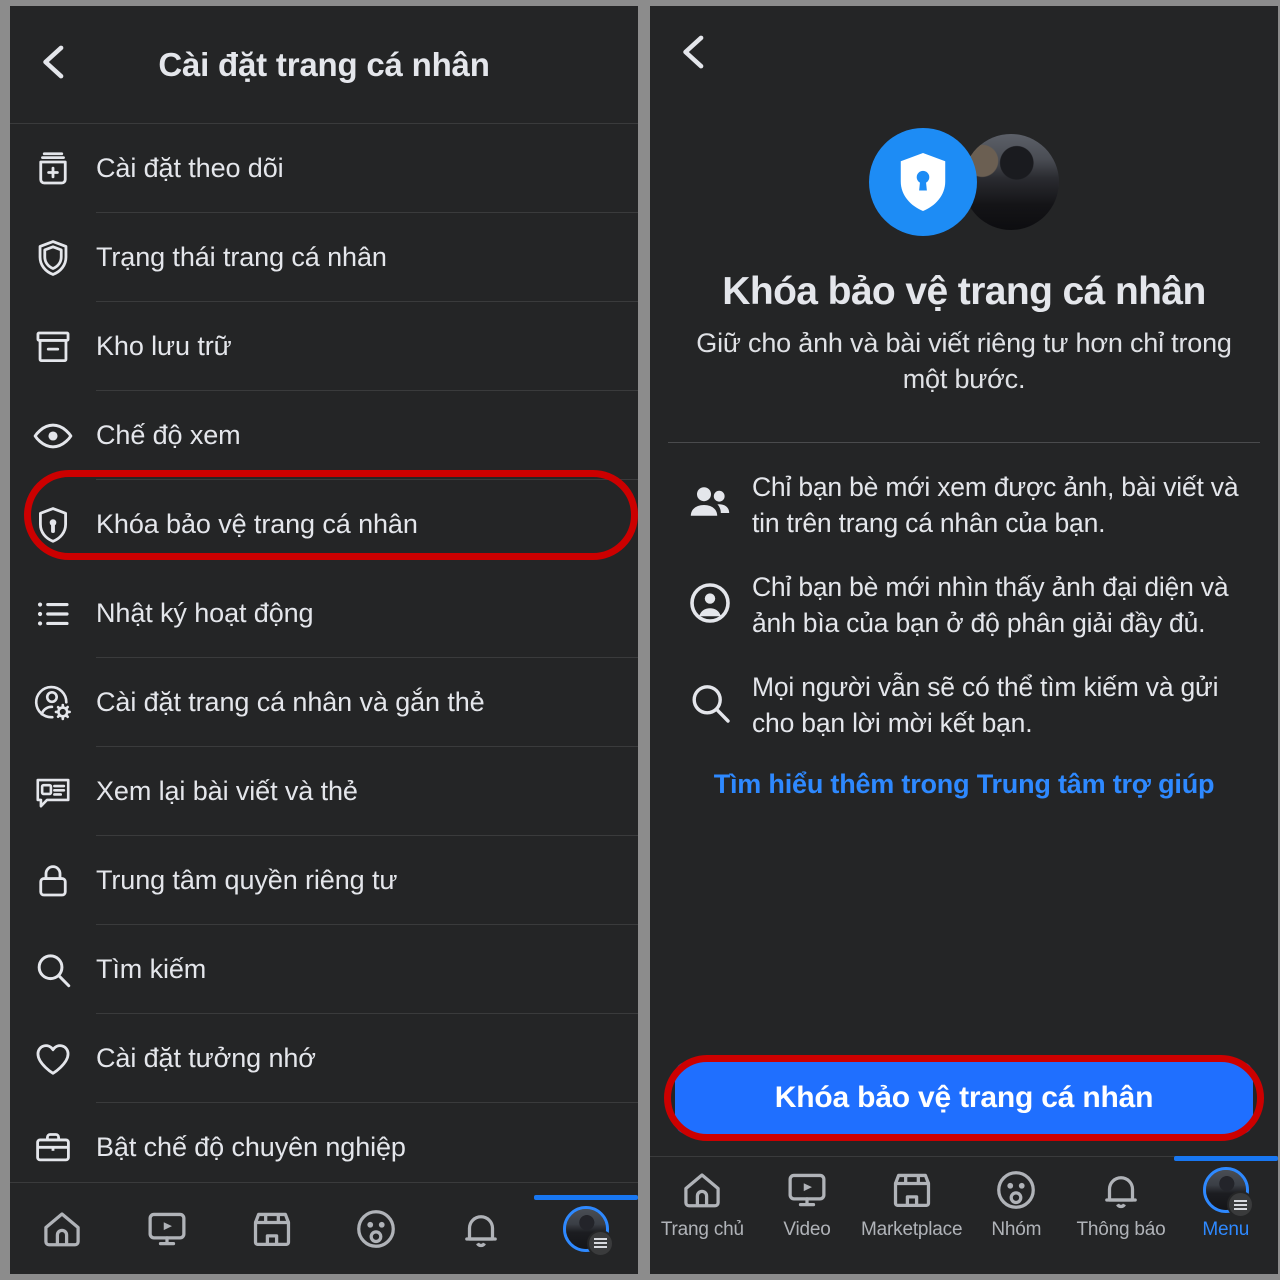 The height and width of the screenshot is (1280, 1280). Describe the element at coordinates (257, 524) in the screenshot. I see `menu-item-label: Khóa bảo vệ trang cá nhân` at that location.